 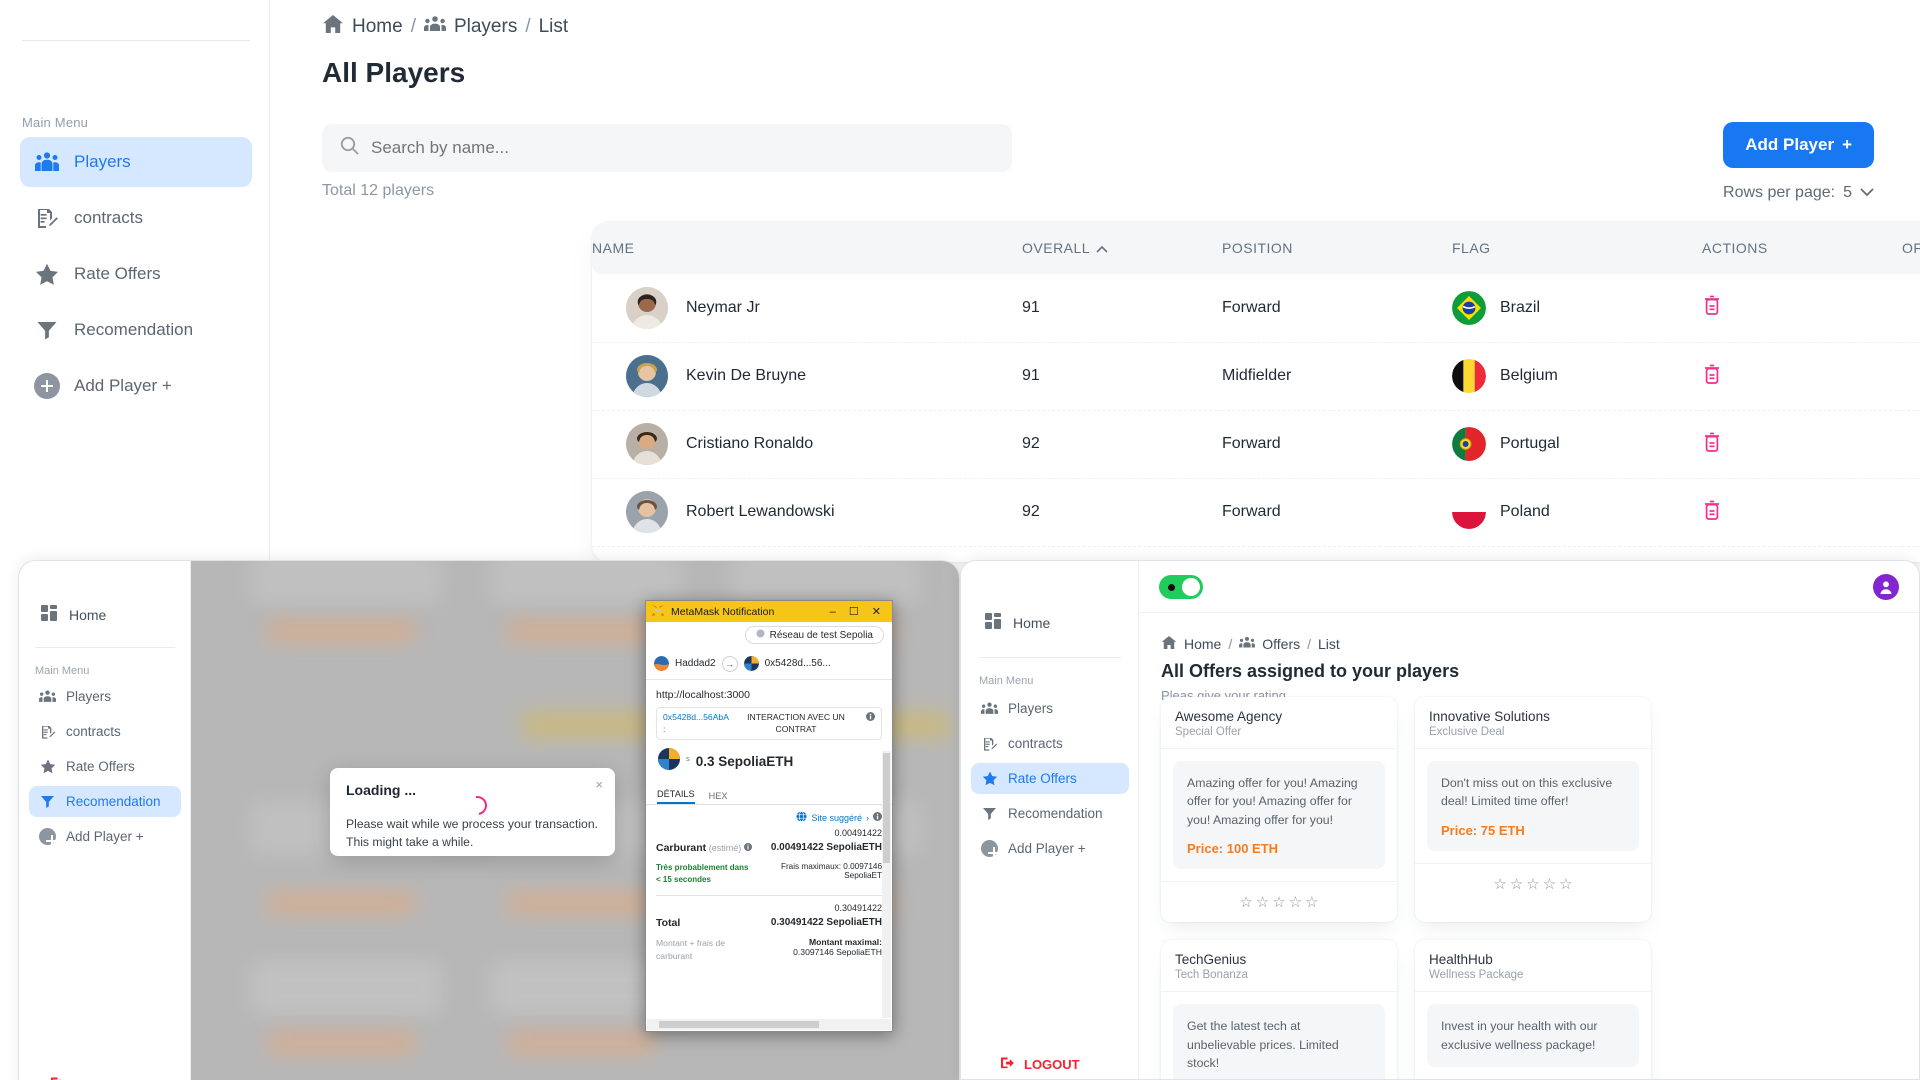 What do you see at coordinates (1911, 387) in the screenshot?
I see `offer-rating: ★ ★ ★ ★ 4.7` at bounding box center [1911, 387].